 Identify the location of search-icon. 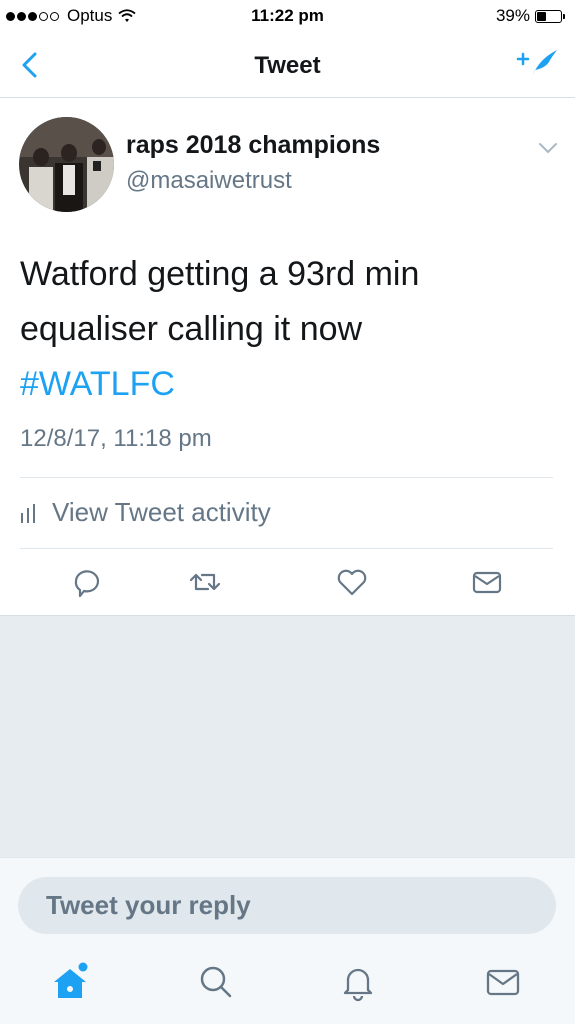
(216, 982).